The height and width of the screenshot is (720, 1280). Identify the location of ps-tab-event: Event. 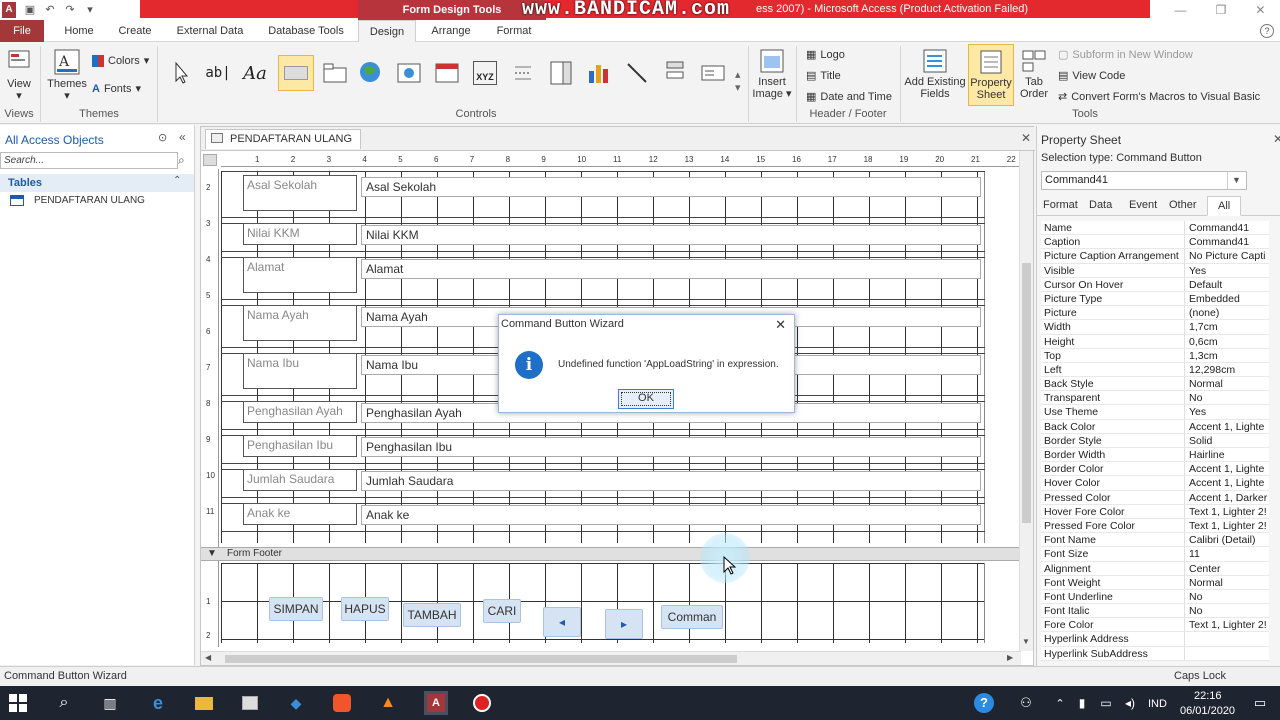
(1143, 205).